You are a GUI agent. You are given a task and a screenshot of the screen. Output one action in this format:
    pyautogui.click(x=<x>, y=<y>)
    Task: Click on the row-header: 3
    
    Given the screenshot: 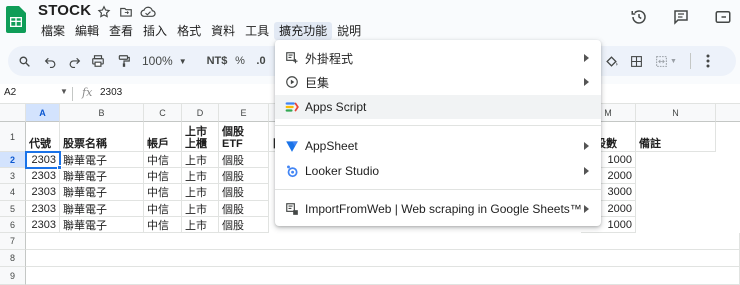 What is the action you would take?
    pyautogui.click(x=13, y=176)
    